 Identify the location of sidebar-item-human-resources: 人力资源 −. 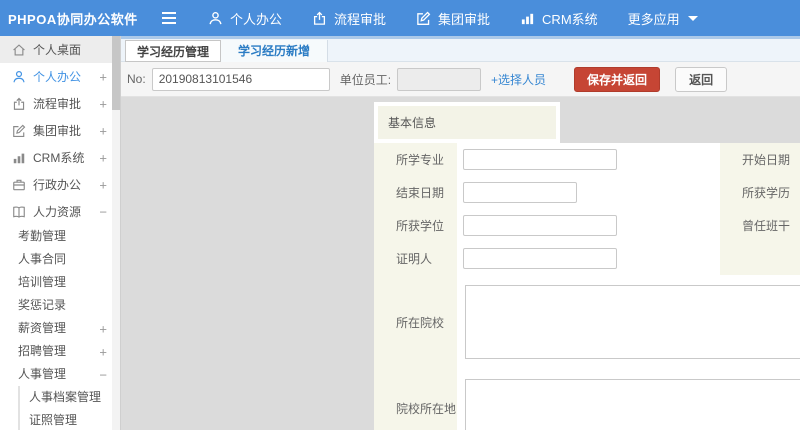
(56, 211).